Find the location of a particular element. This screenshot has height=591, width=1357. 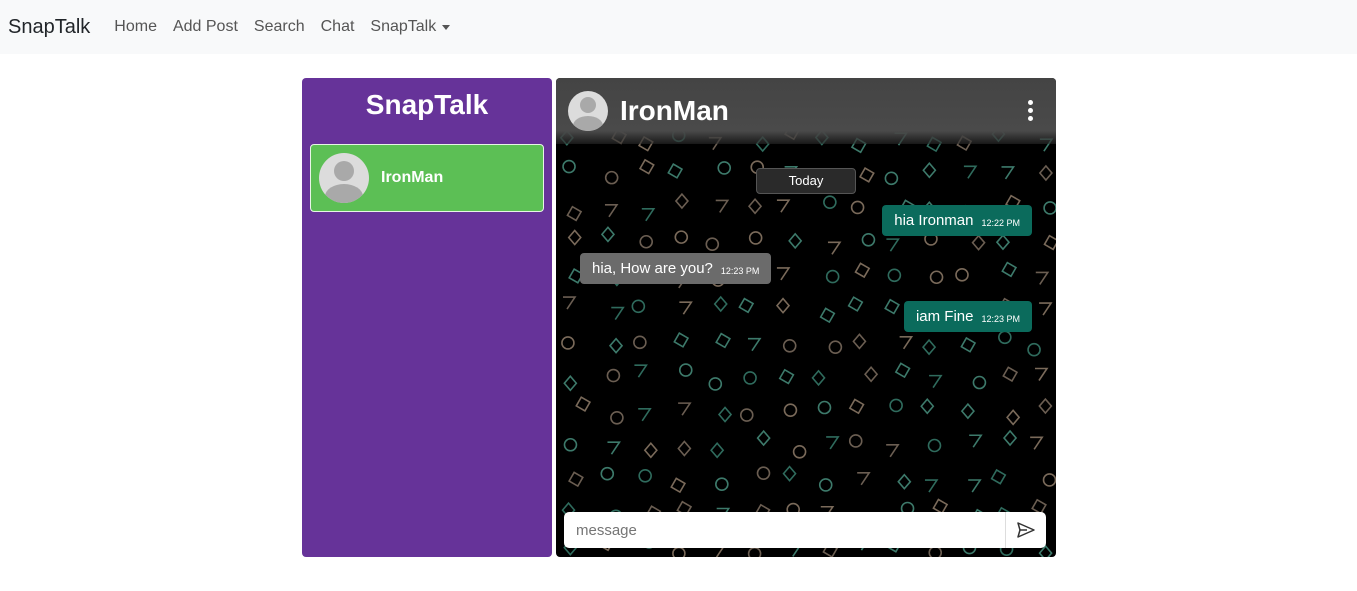

nav-snaptalk-dropdown: SnapTalk is located at coordinates (410, 27).